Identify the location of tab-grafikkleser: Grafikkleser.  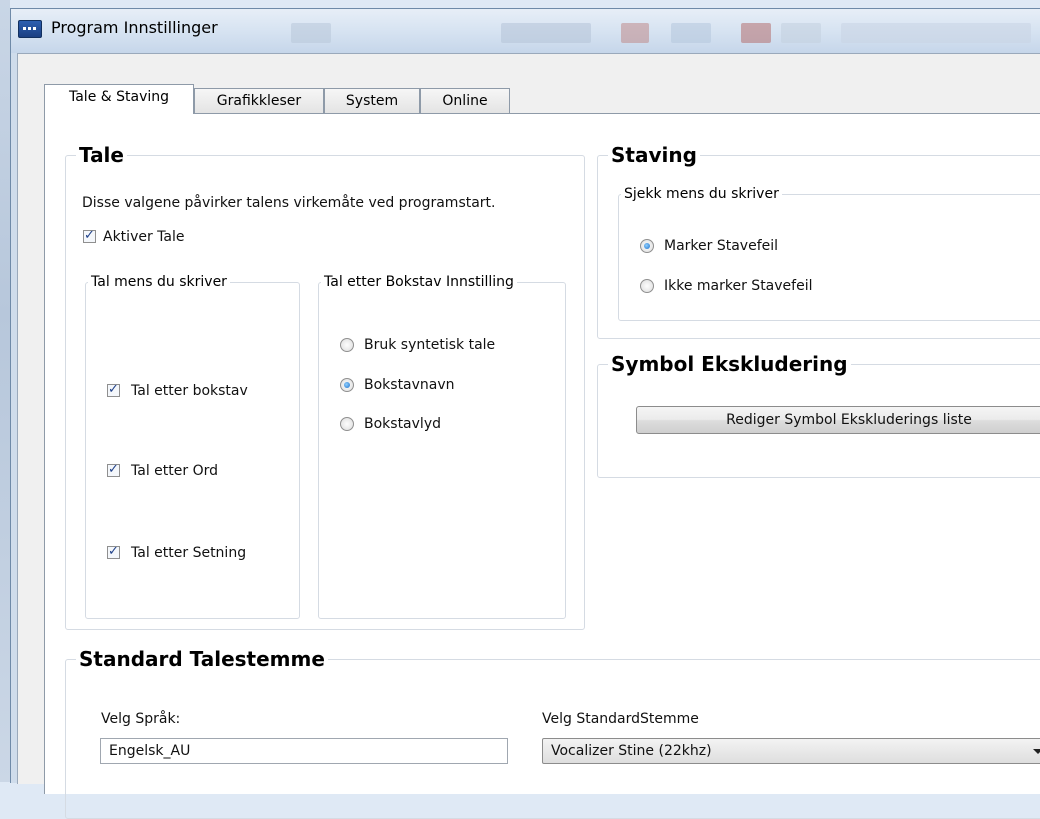
(259, 101).